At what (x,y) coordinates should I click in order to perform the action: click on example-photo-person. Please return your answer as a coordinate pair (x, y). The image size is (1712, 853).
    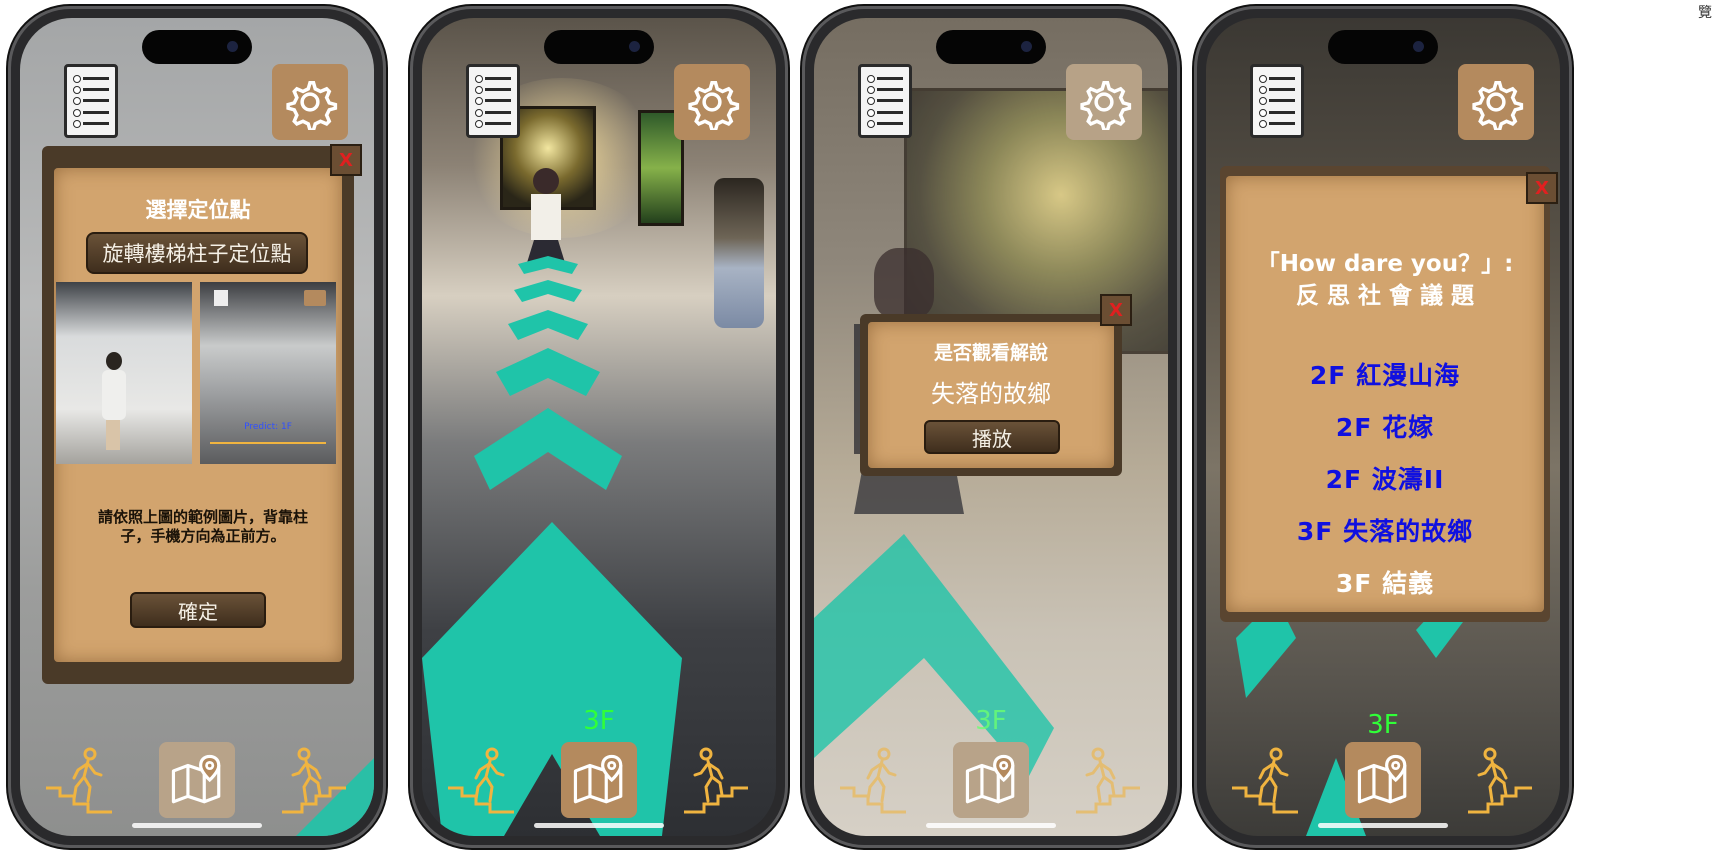
    Looking at the image, I should click on (124, 373).